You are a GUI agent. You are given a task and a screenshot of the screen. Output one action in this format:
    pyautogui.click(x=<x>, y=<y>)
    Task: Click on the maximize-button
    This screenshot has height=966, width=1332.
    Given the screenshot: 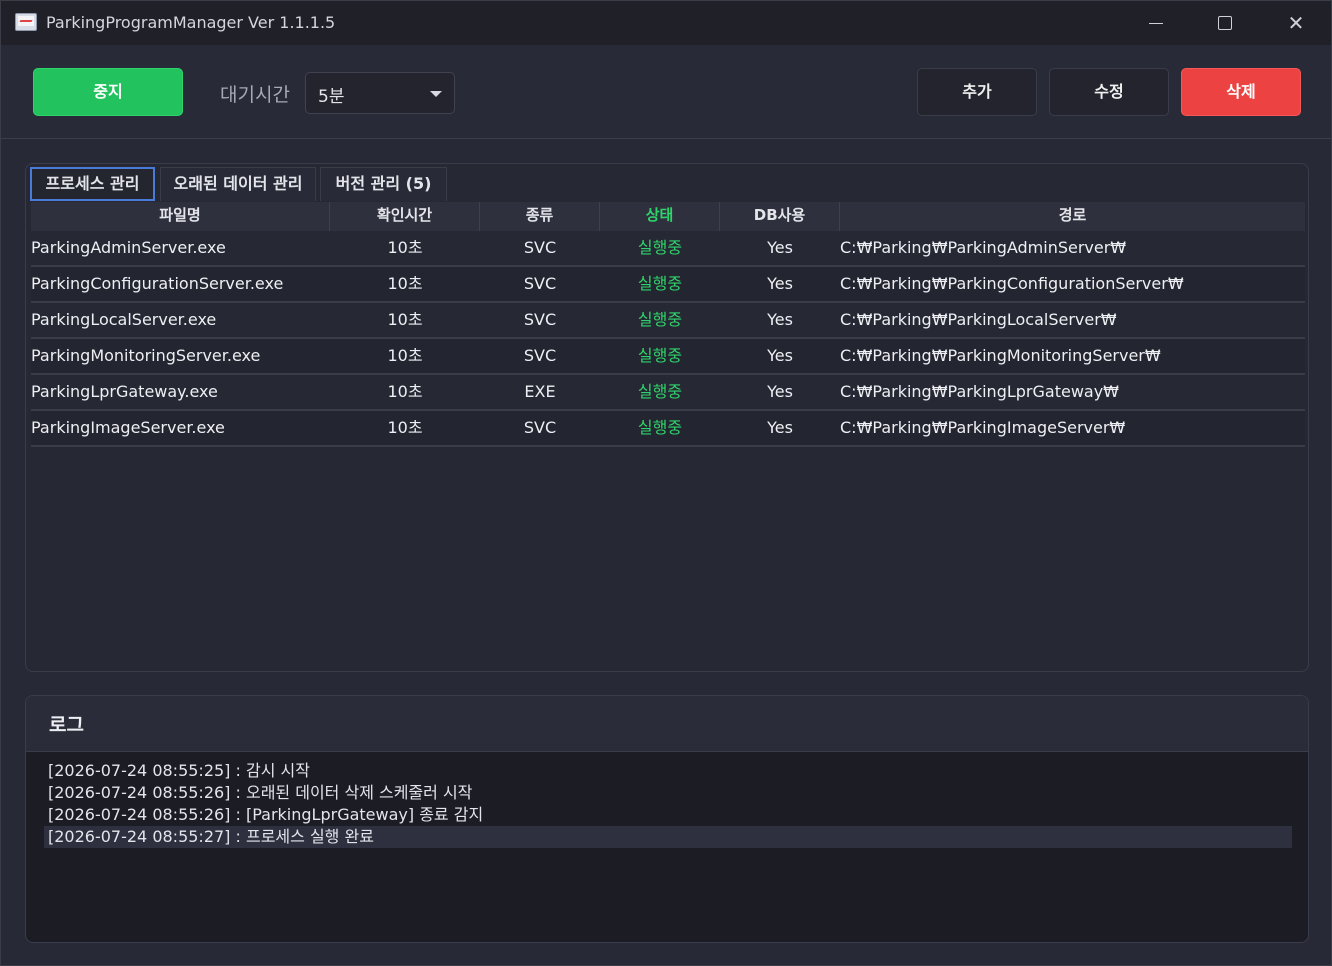 What is the action you would take?
    pyautogui.click(x=1225, y=23)
    